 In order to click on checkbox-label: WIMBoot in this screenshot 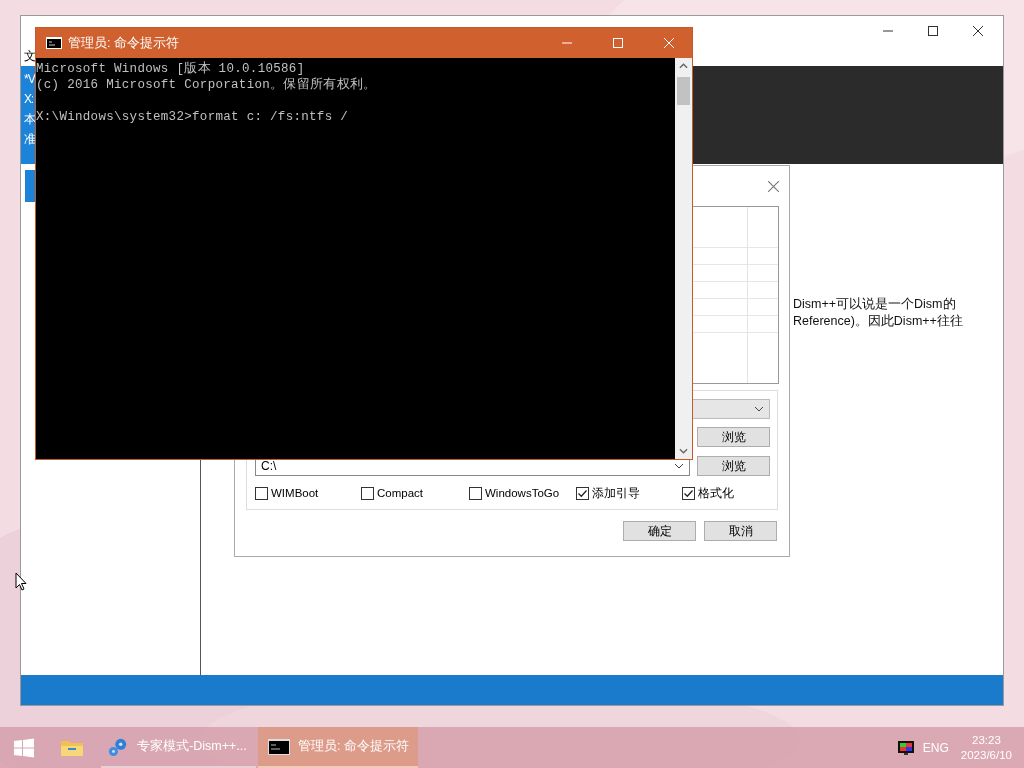, I will do `click(295, 493)`.